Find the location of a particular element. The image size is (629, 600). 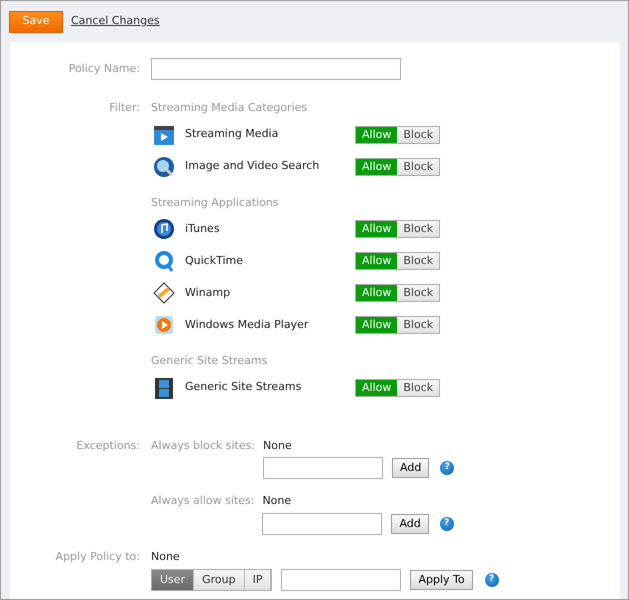

app-name: QuickTime is located at coordinates (214, 260).